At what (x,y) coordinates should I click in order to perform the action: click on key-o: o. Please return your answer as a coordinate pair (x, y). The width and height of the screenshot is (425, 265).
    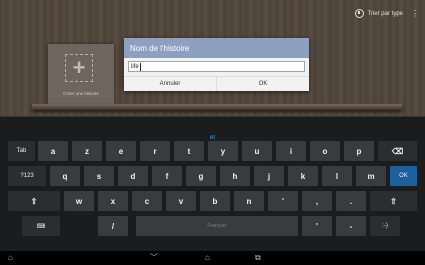
    Looking at the image, I should click on (325, 151).